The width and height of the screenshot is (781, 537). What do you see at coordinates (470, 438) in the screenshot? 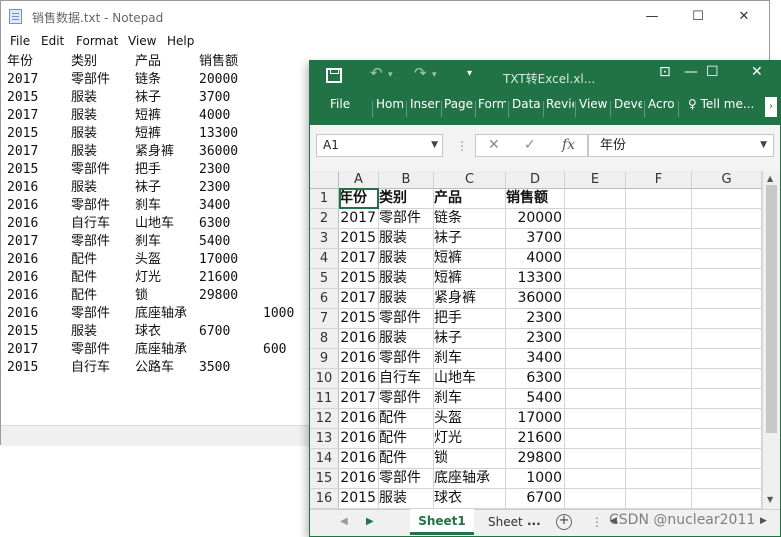
I see `grid-cell: 灯光` at bounding box center [470, 438].